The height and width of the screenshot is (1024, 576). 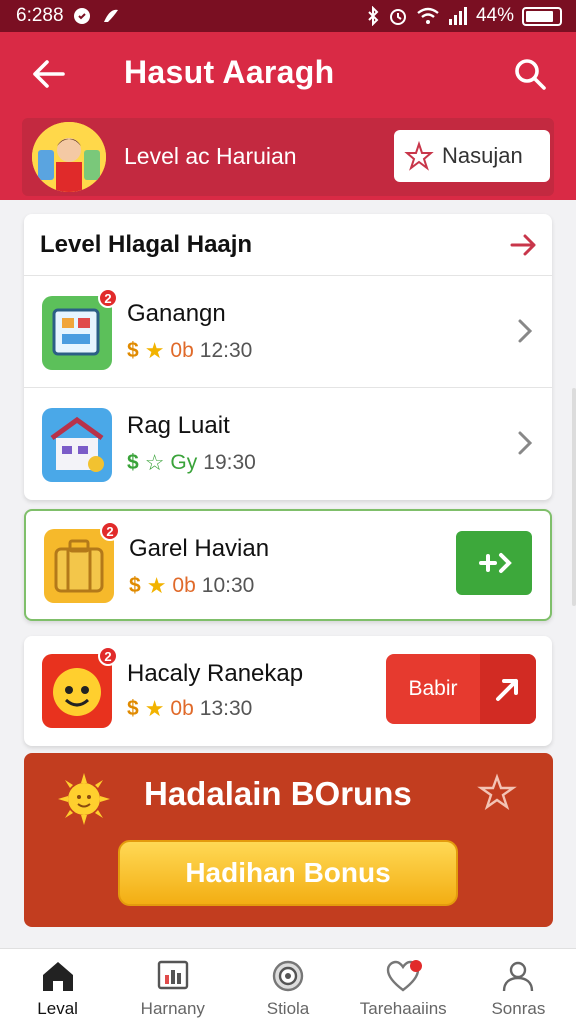 What do you see at coordinates (176, 313) in the screenshot?
I see `list-item-title: Ganangn` at bounding box center [176, 313].